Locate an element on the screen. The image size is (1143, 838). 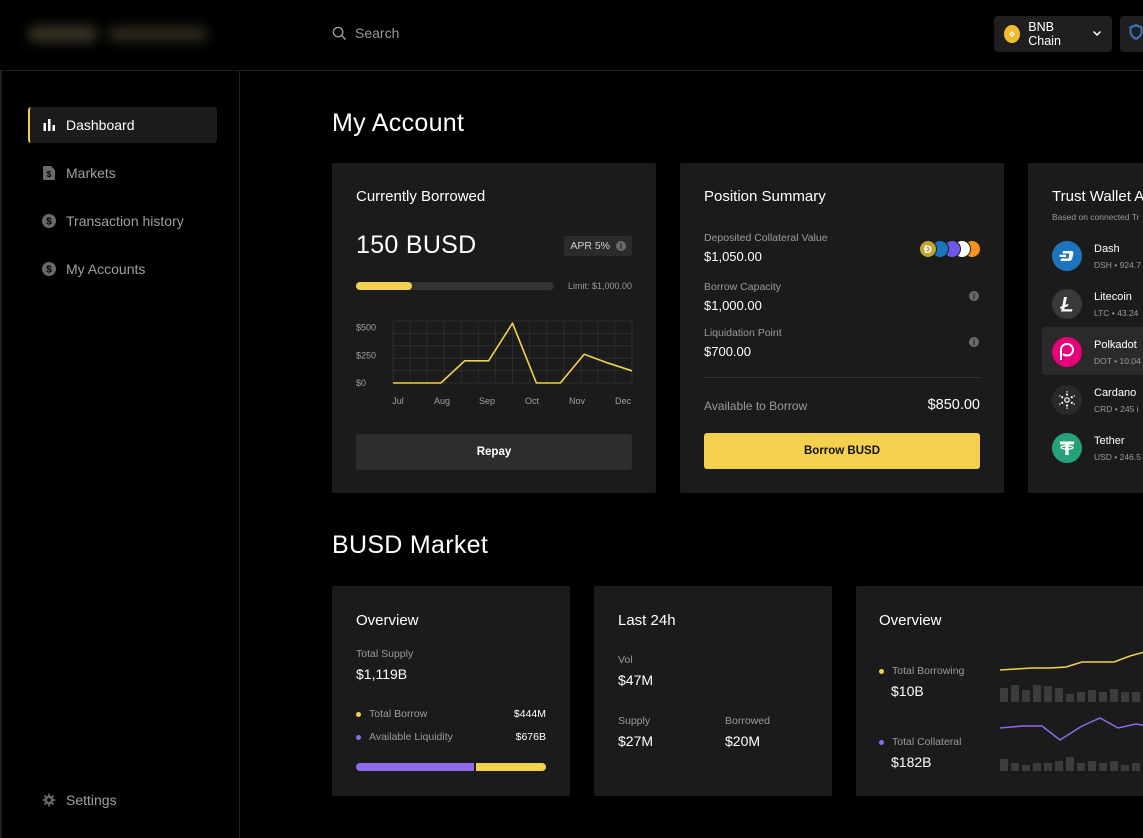
list-item: Dash DSH • 924.7 is located at coordinates (1085, 263).